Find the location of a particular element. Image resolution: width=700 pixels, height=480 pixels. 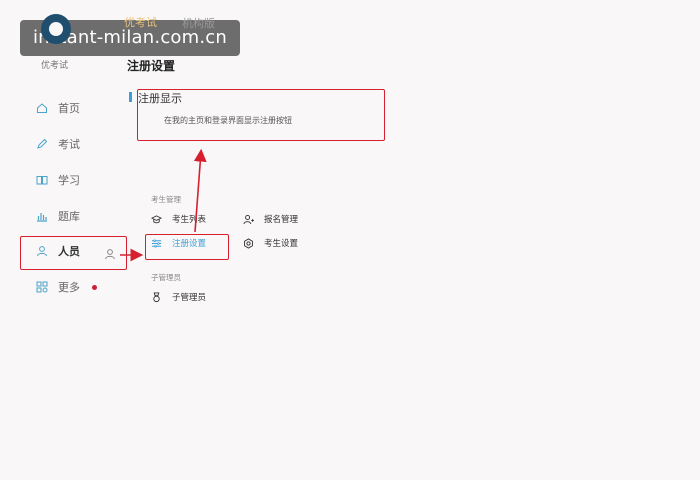

sidebar-item-home: 首页 is located at coordinates (58, 108).